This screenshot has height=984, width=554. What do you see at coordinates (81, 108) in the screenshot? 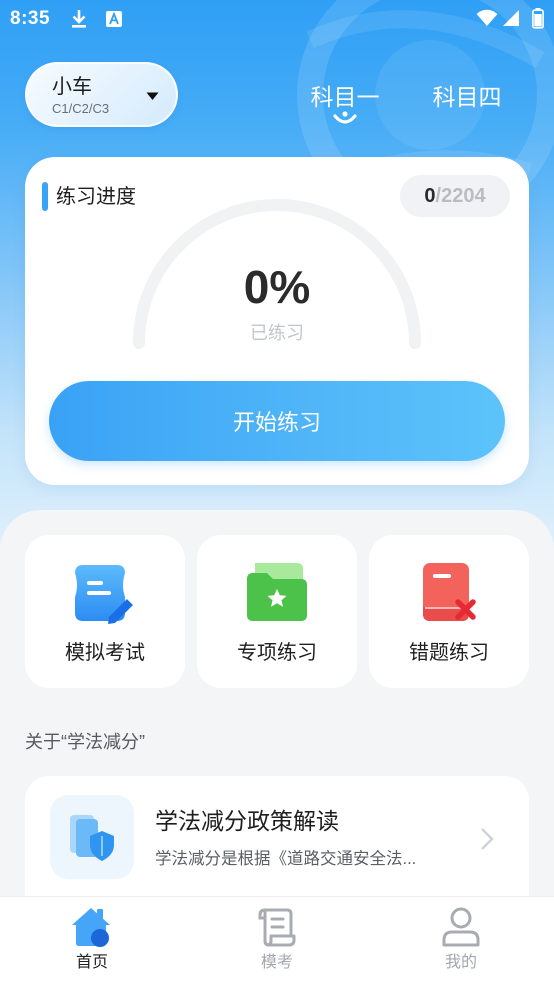
I see `vehicle-licenses: C1/C2/C3` at bounding box center [81, 108].